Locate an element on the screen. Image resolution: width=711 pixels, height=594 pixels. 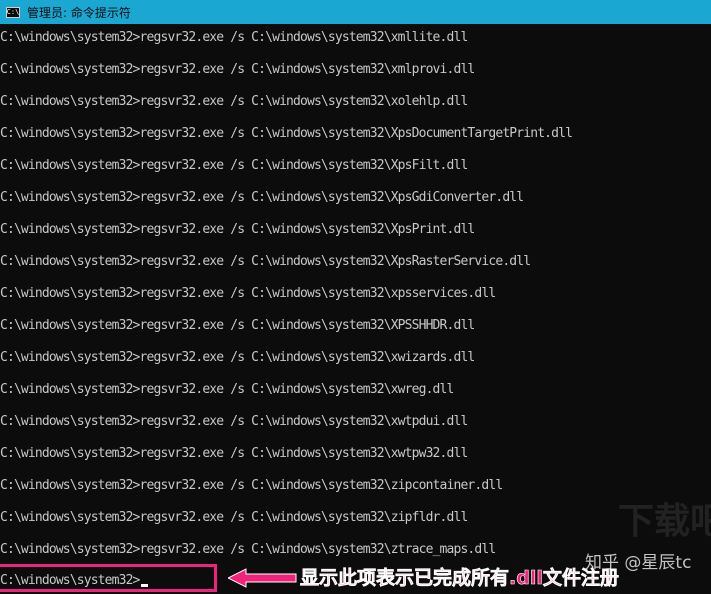
console-icon-glyph: C:\ is located at coordinates (13, 11).